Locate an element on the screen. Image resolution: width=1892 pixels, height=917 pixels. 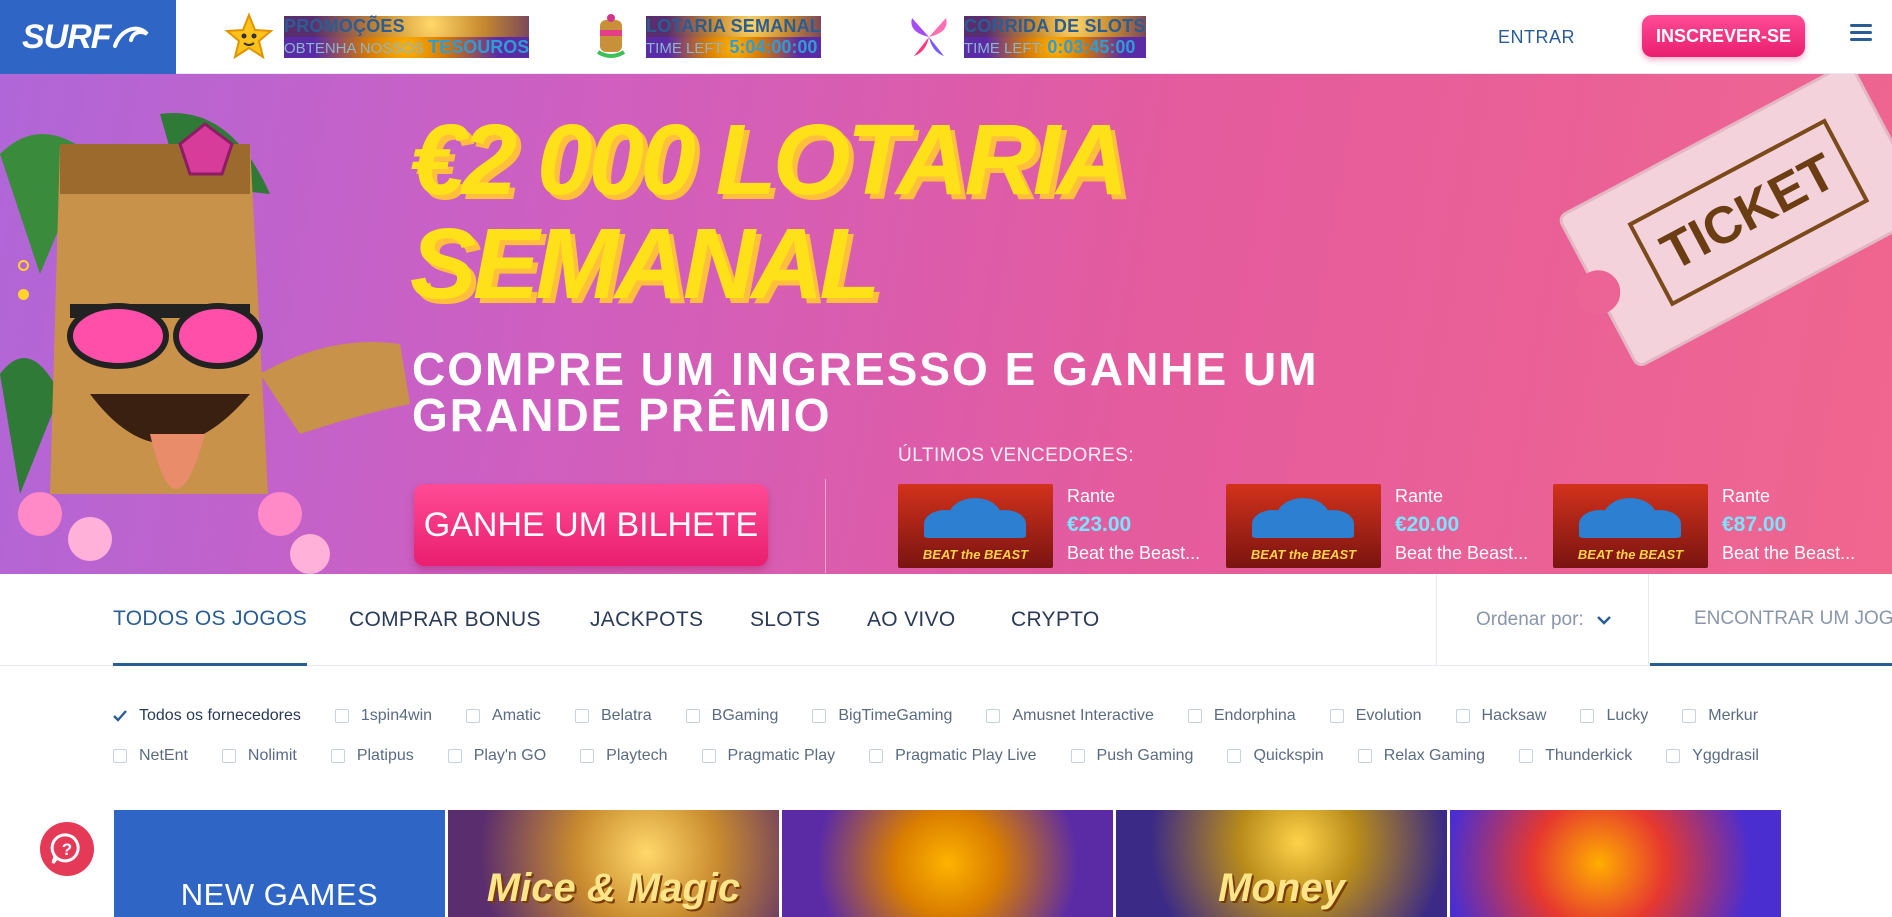
wave-icon is located at coordinates (130, 37).